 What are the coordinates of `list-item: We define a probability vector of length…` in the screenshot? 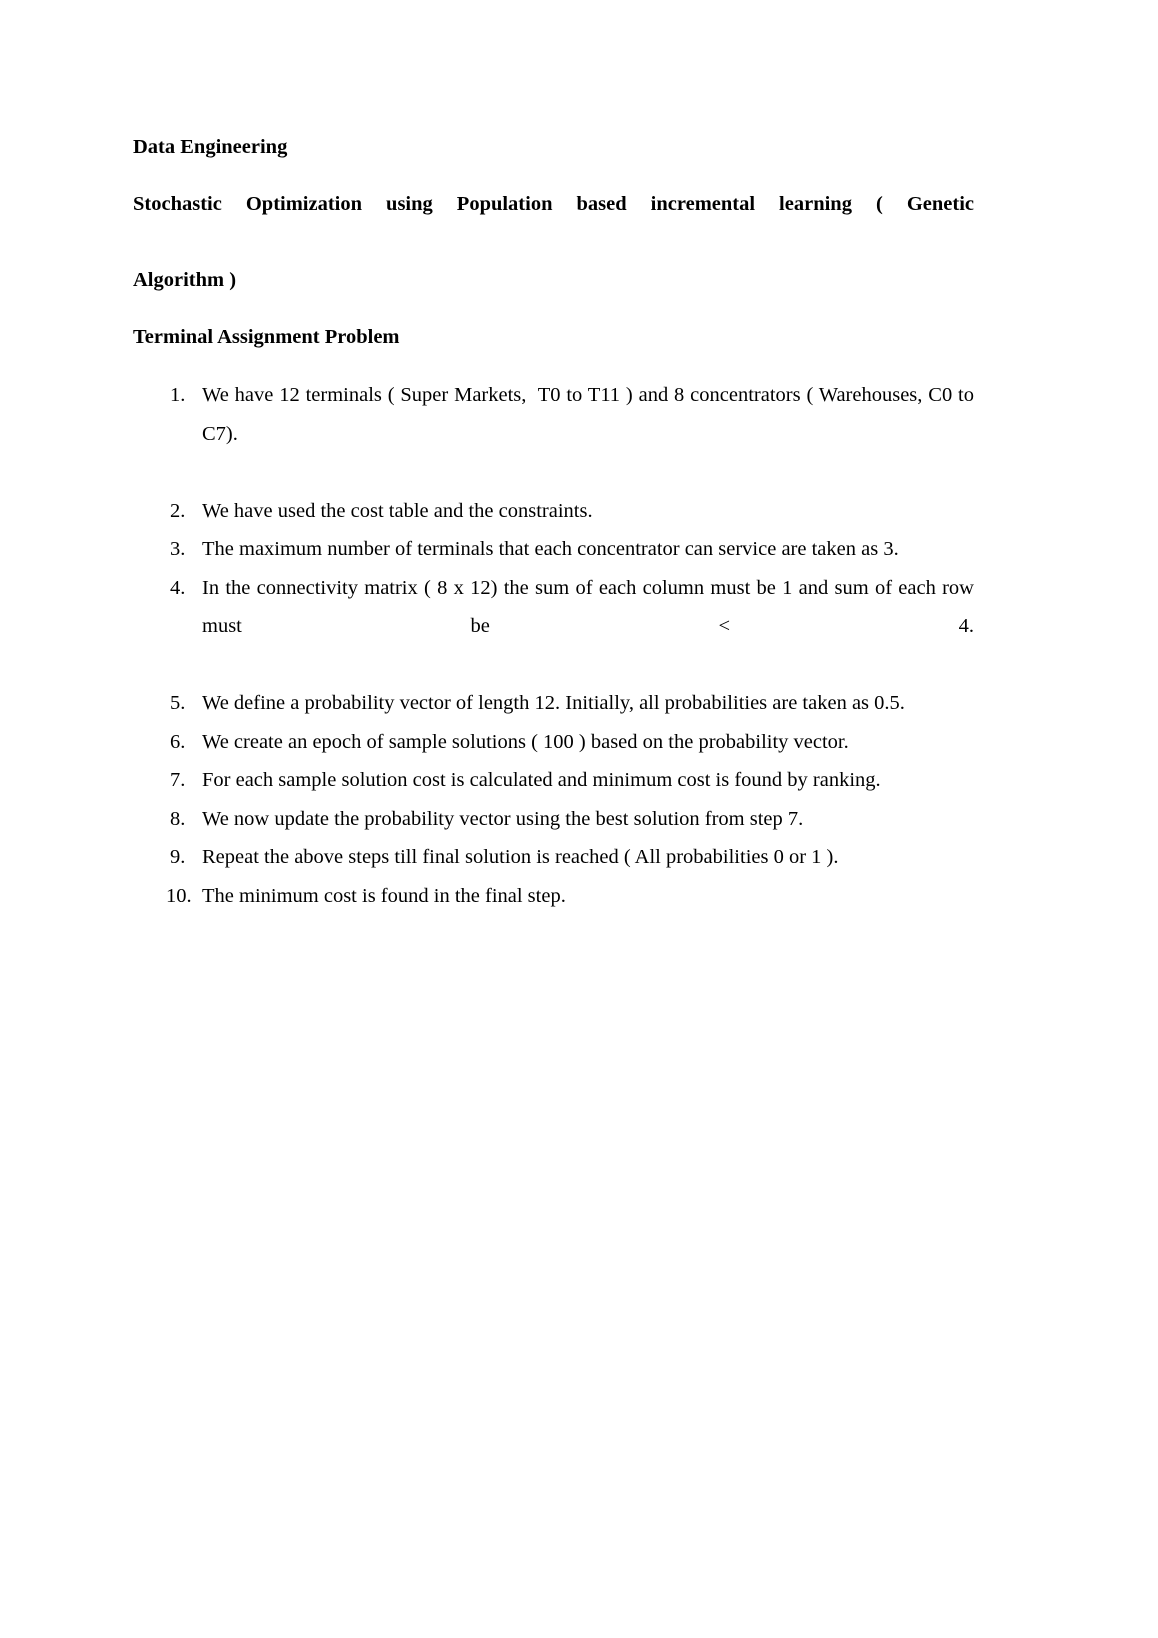 It's located at (553, 703).